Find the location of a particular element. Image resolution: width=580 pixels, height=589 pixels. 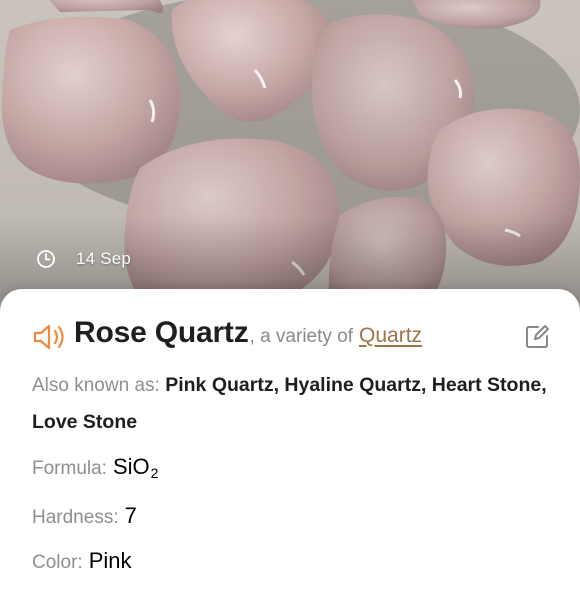

title-row: Rose Quartz , a variety of Quartz is located at coordinates (294, 336).